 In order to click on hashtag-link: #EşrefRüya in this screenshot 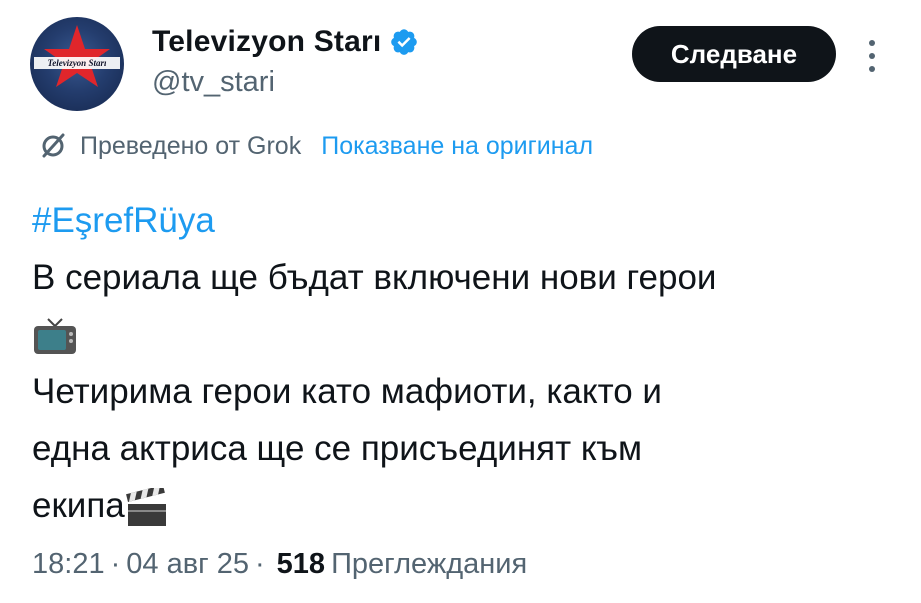, I will do `click(467, 220)`.